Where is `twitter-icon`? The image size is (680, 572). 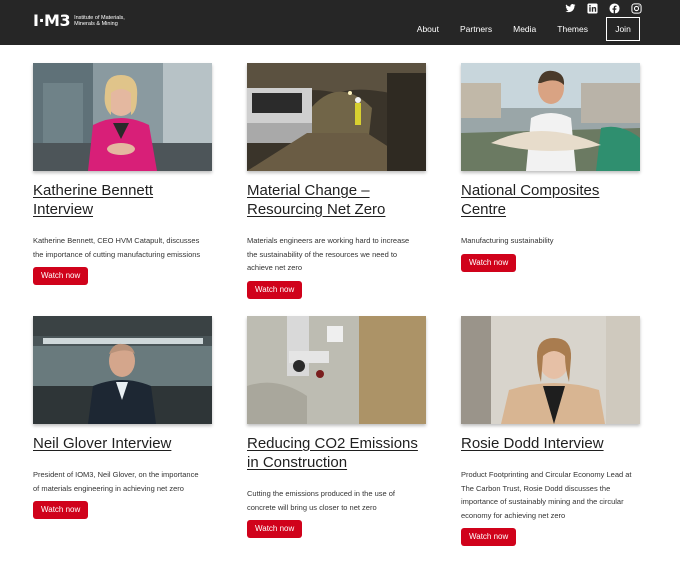
twitter-icon is located at coordinates (570, 8).